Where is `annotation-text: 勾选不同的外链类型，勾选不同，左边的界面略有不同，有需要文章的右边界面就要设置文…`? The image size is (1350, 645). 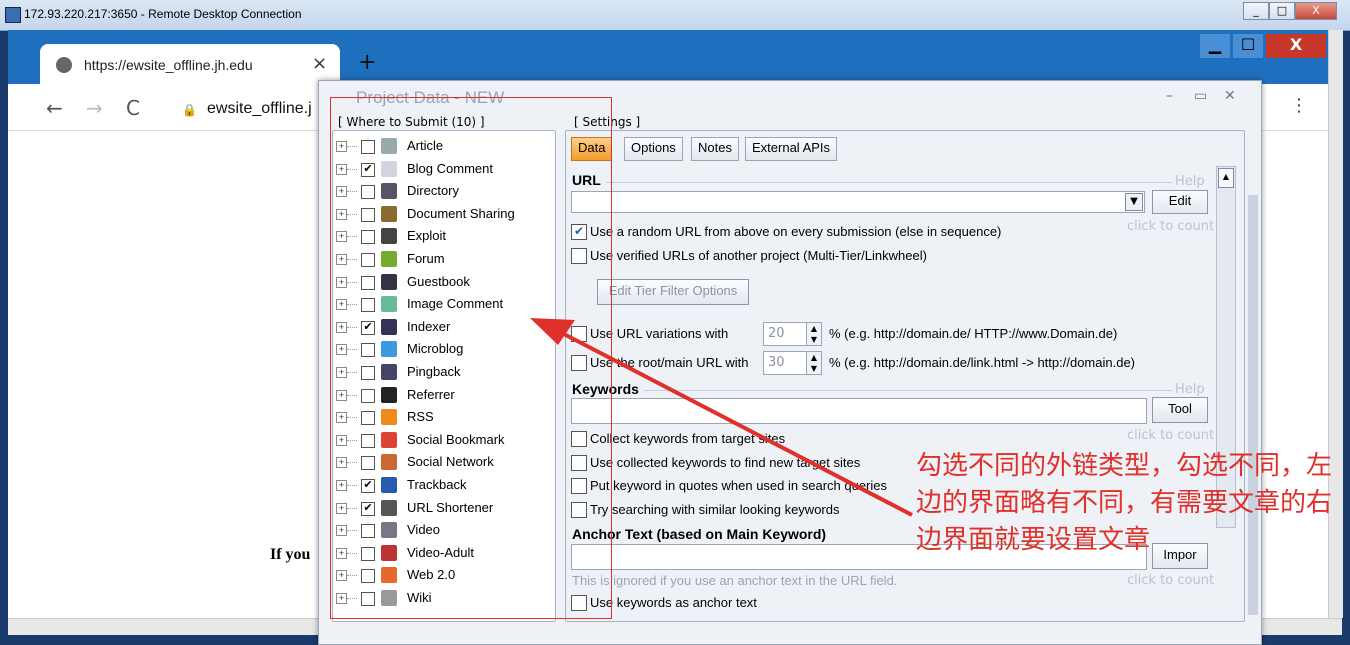
annotation-text: 勾选不同的外链类型，勾选不同，左边的界面略有不同，有需要文章的右边界面就要设置文… is located at coordinates (1124, 503).